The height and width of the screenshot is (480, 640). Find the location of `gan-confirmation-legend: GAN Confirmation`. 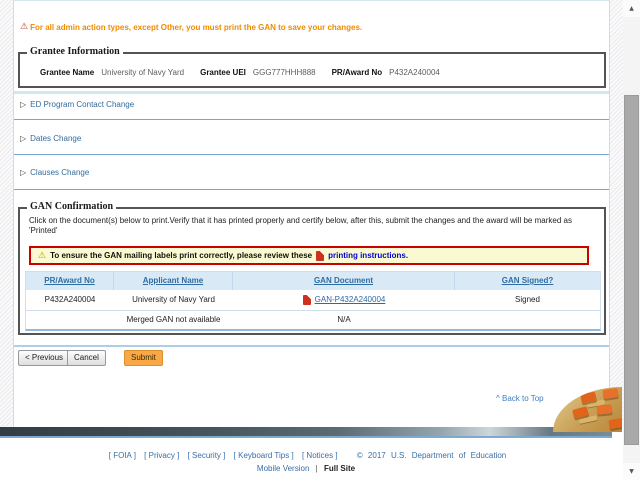

gan-confirmation-legend: GAN Confirmation is located at coordinates (72, 206).